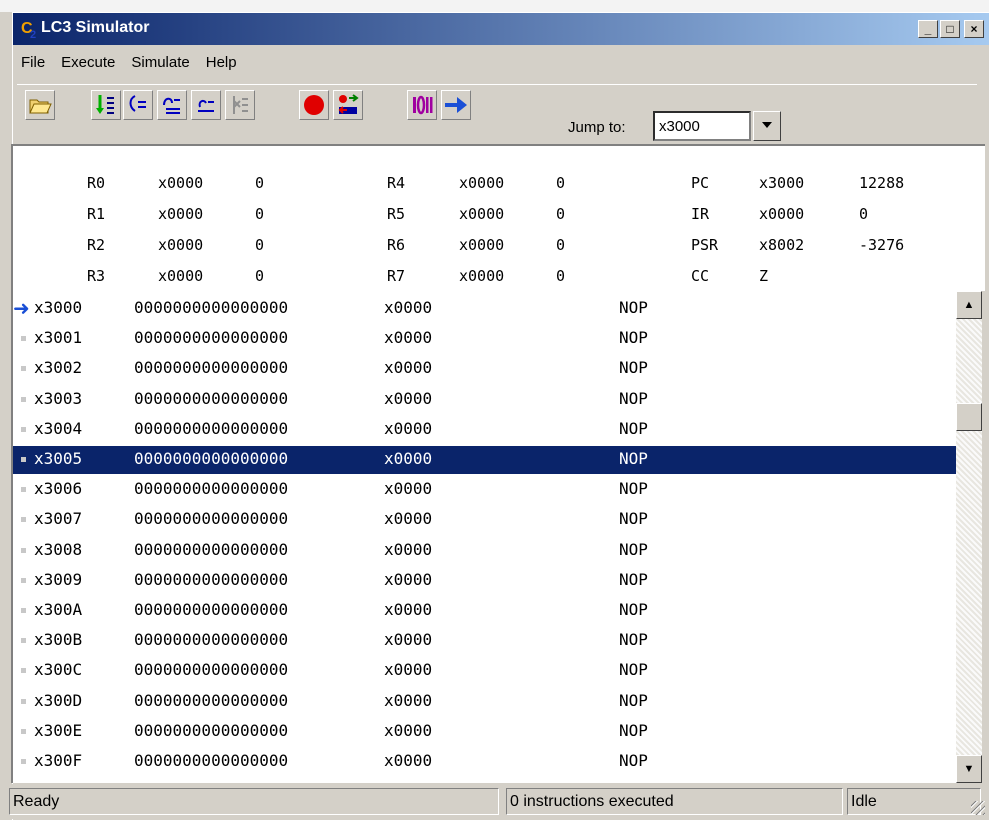 Image resolution: width=989 pixels, height=820 pixels. Describe the element at coordinates (969, 417) in the screenshot. I see `scroll-thumb` at that location.